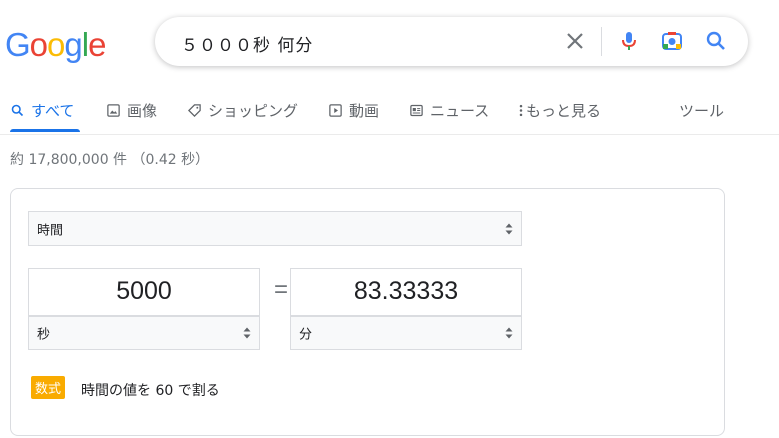  I want to click on tab-label: 動画, so click(364, 111).